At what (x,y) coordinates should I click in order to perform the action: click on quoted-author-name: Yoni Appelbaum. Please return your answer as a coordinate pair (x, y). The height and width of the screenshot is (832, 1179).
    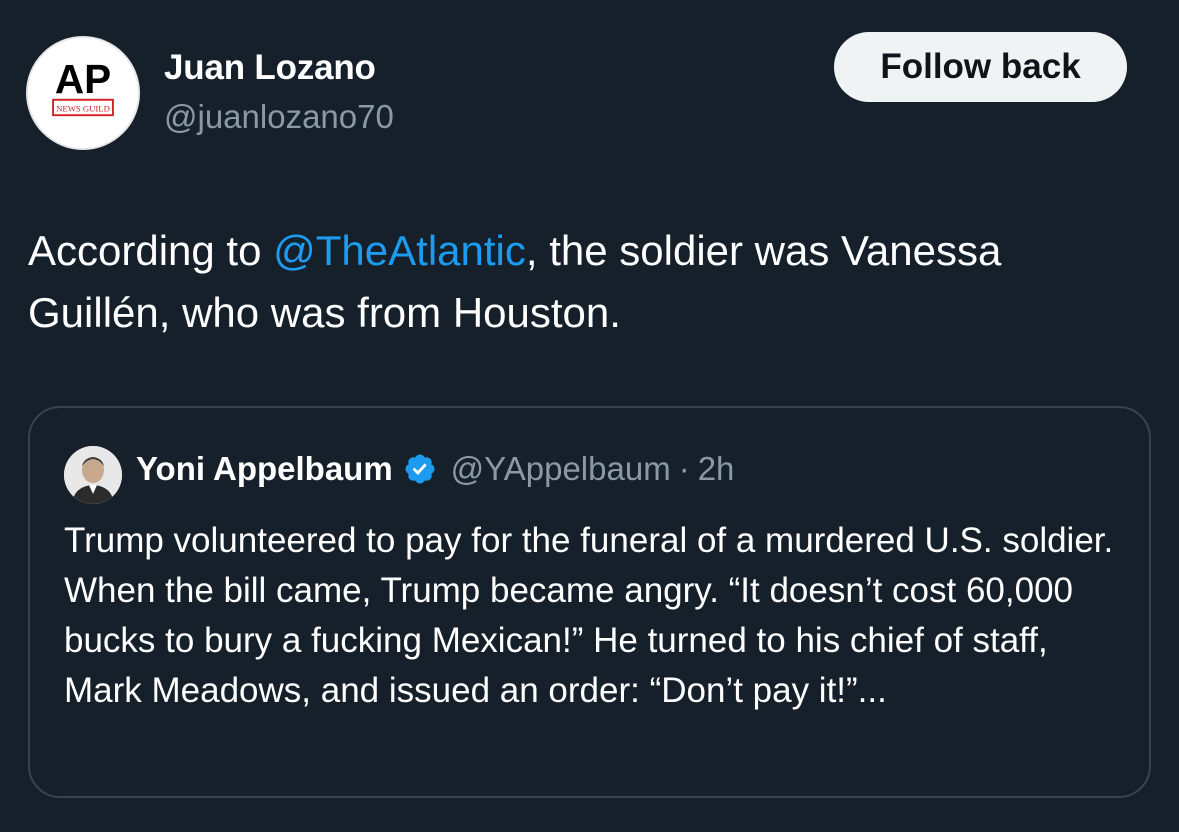
    Looking at the image, I should click on (264, 469).